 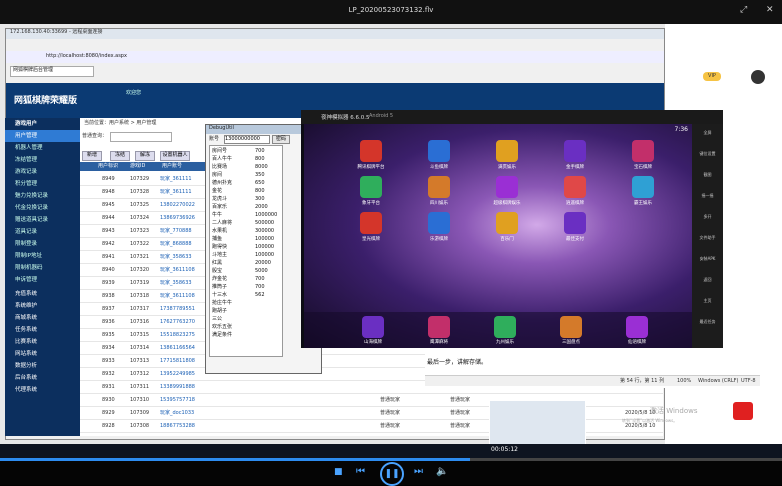 I want to click on cell-game-id: 107319, so click(x=140, y=283).